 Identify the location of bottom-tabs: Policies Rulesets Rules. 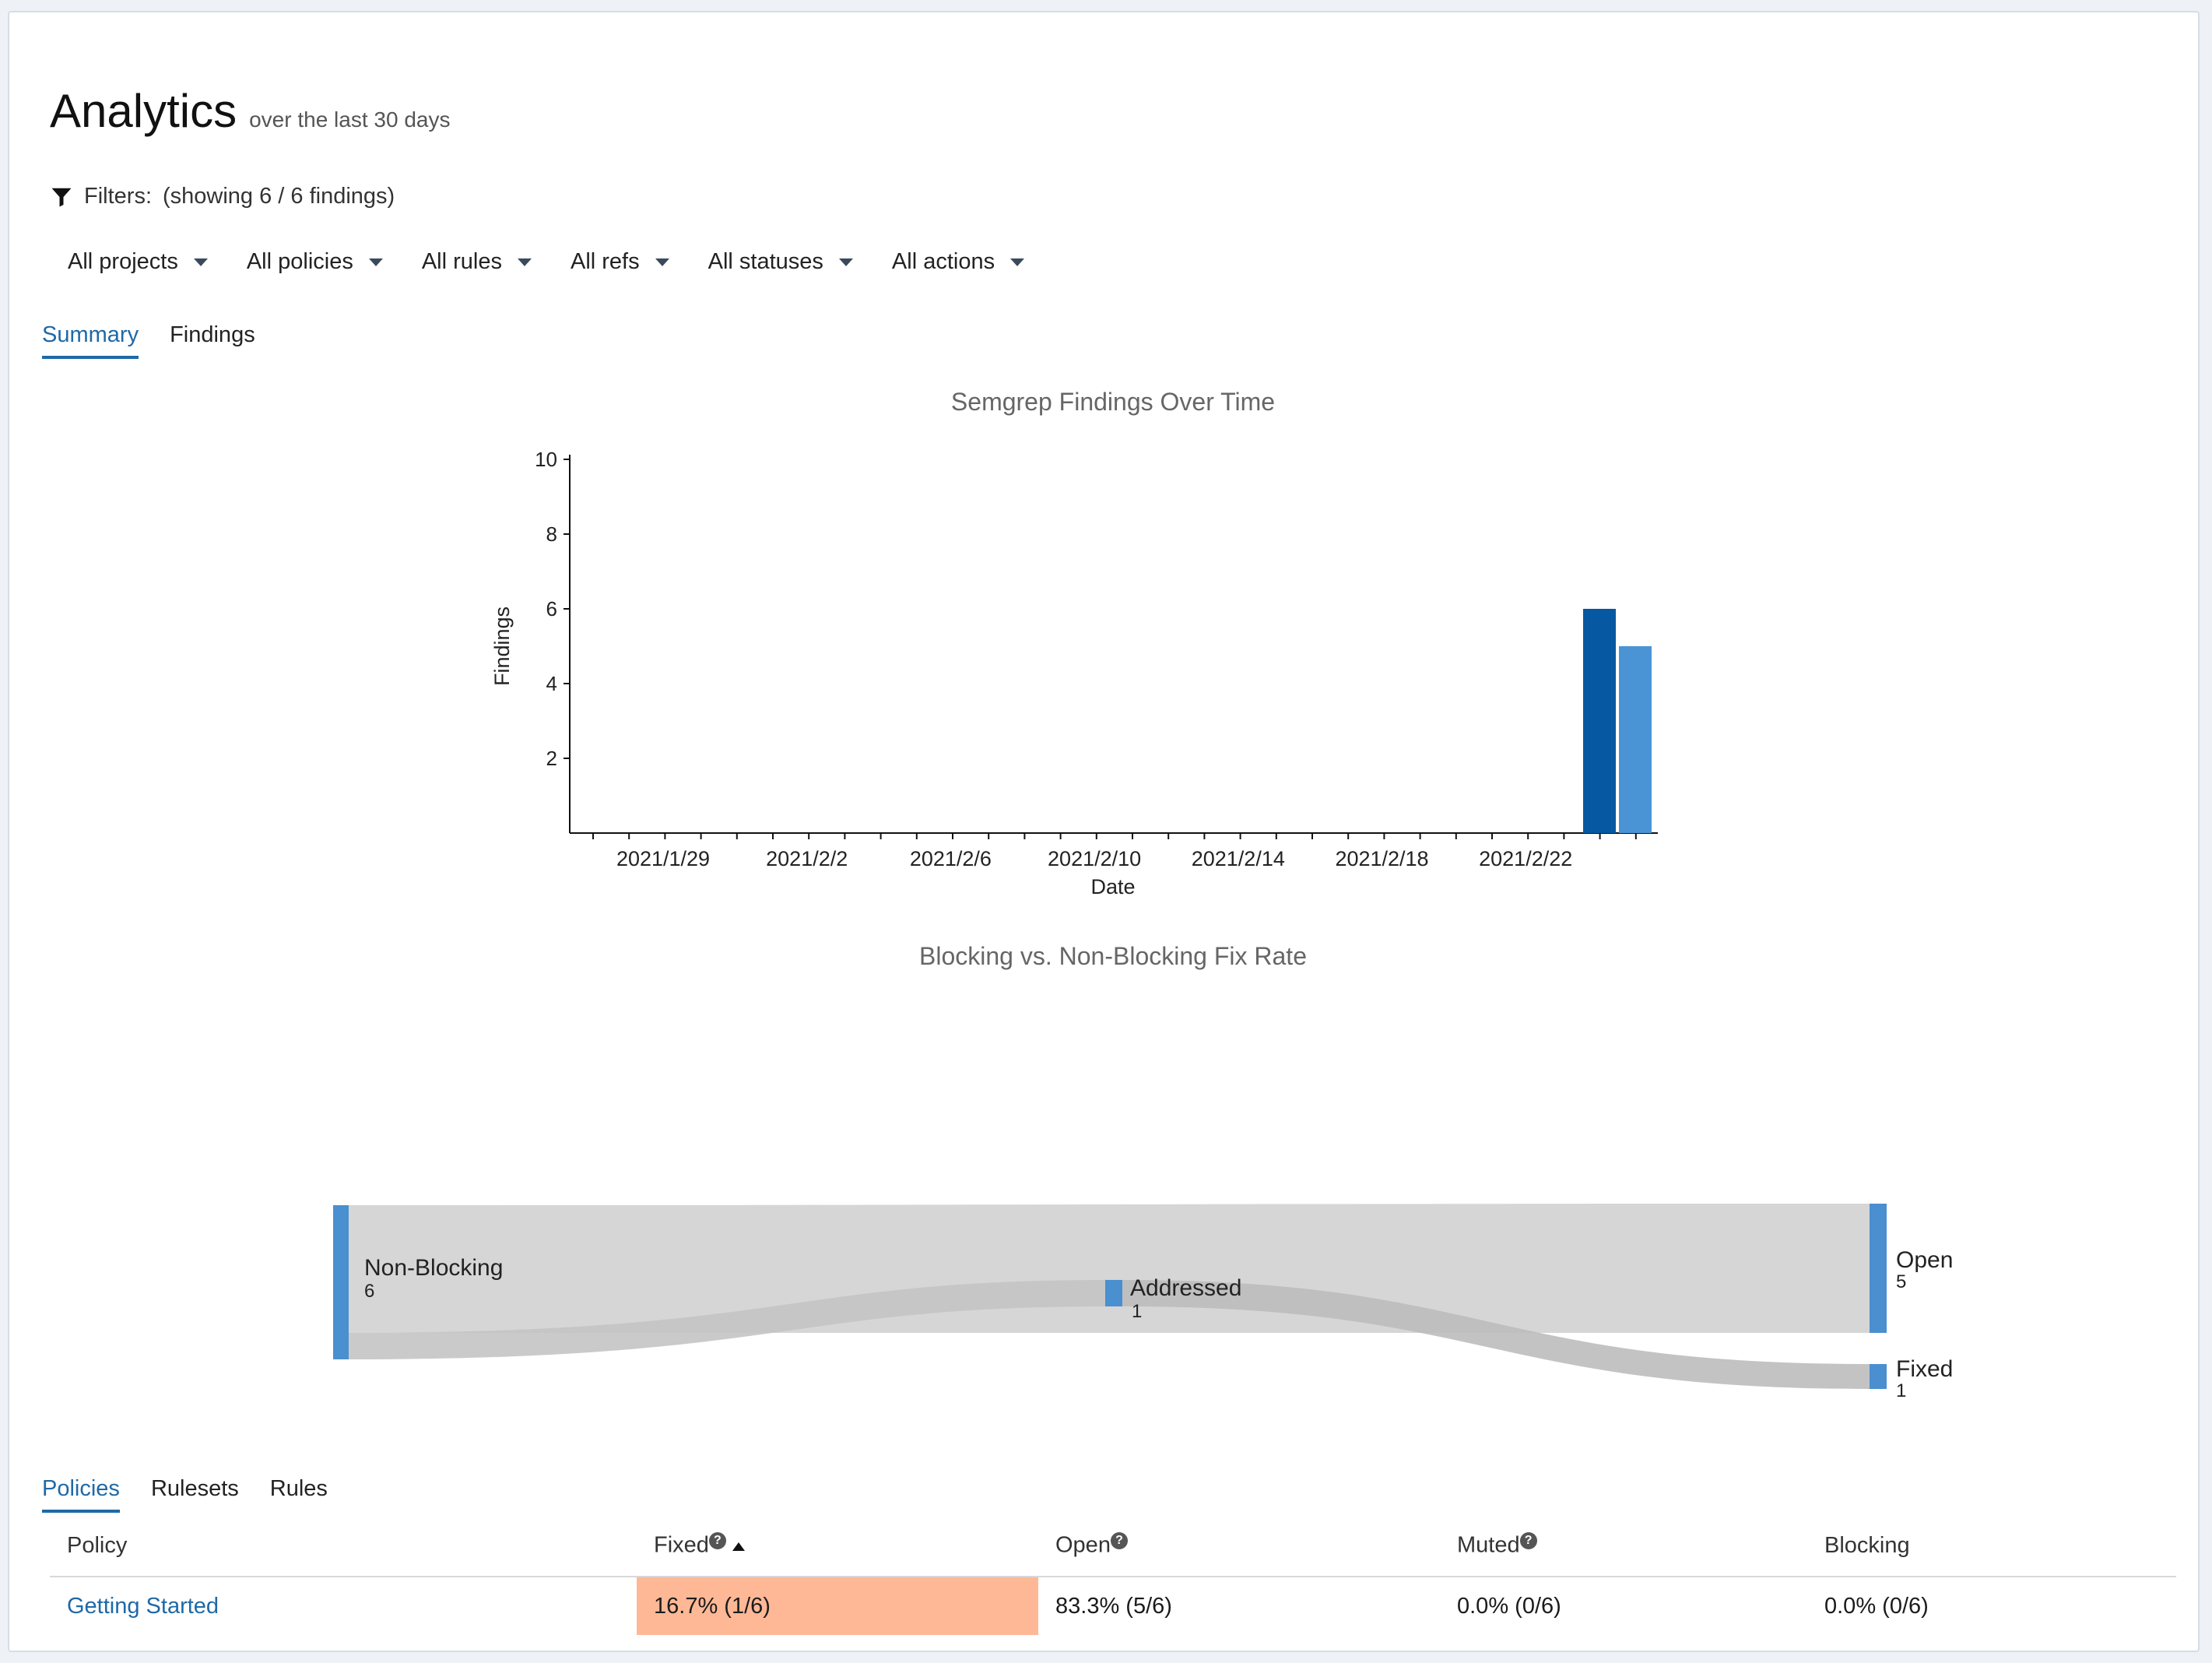
(185, 1494).